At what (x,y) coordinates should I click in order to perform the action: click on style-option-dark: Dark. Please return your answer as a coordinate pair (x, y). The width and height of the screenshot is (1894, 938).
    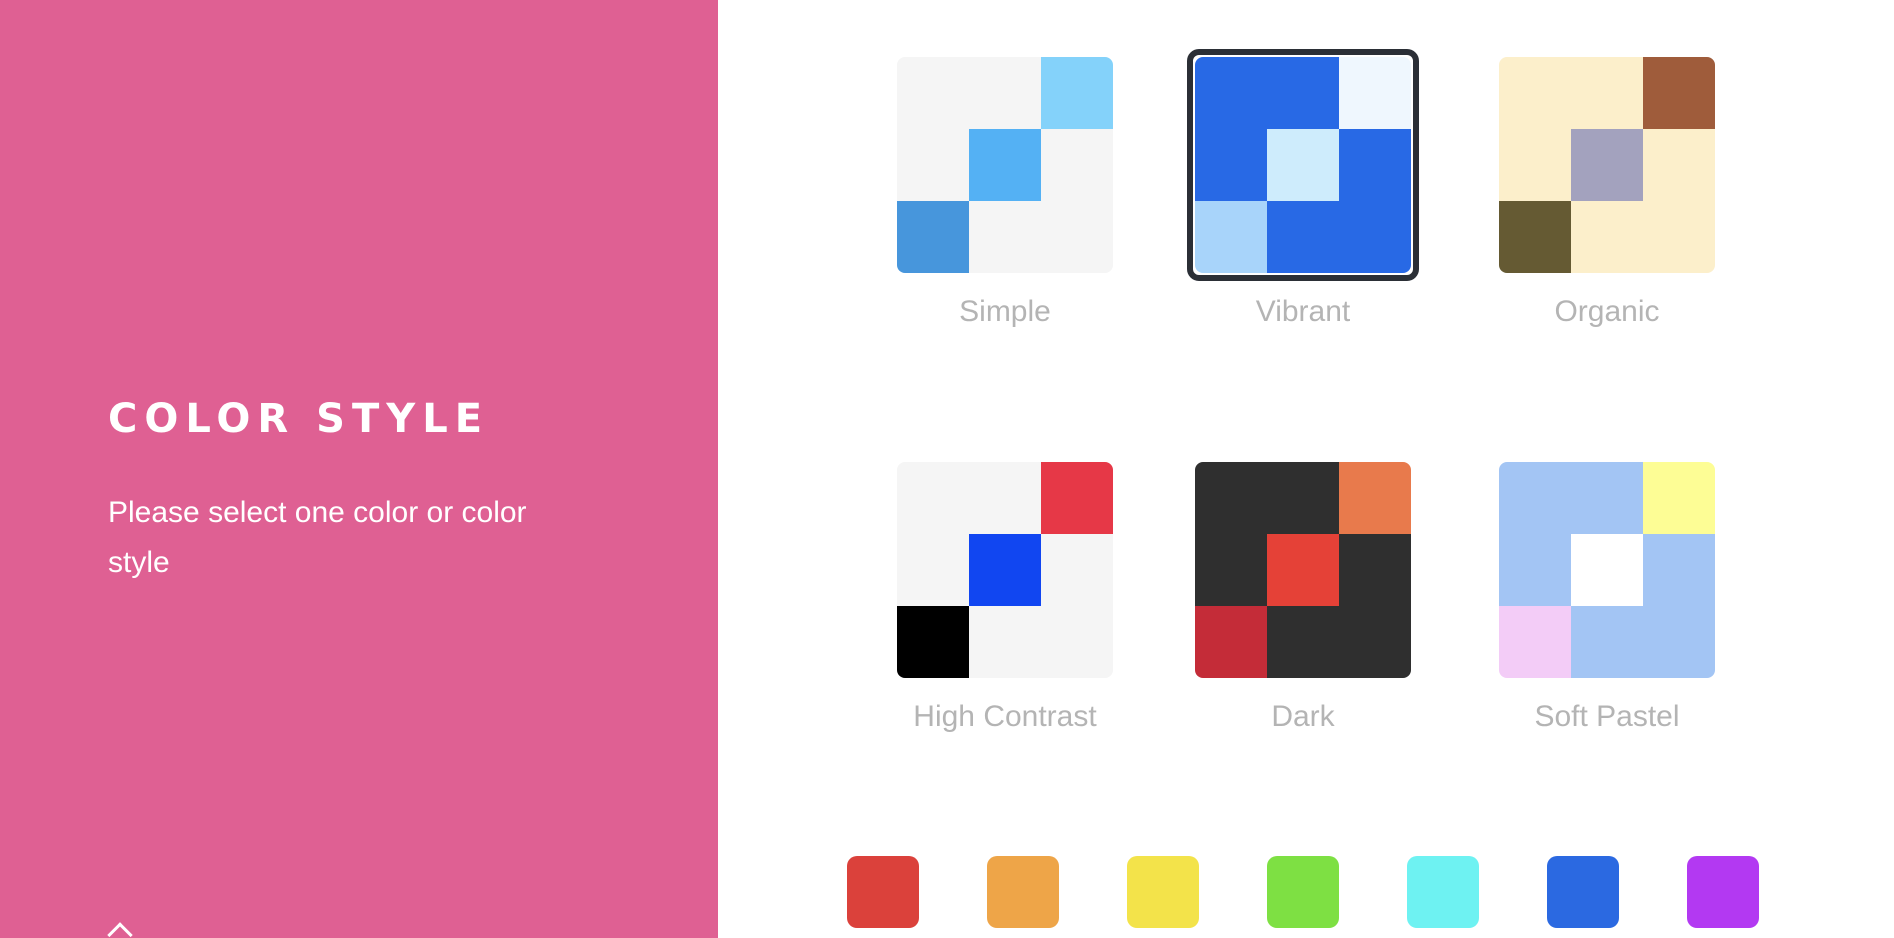
    Looking at the image, I should click on (1299, 599).